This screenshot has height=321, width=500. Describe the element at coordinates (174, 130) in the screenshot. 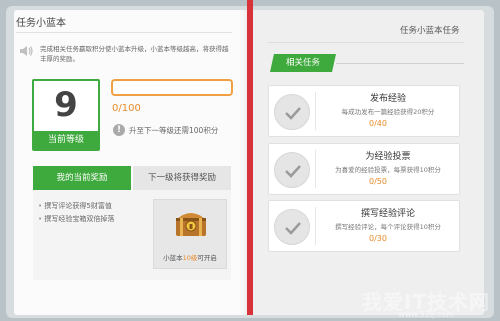

I see `upgrade-hint: 升至下一等级还需100积分` at that location.